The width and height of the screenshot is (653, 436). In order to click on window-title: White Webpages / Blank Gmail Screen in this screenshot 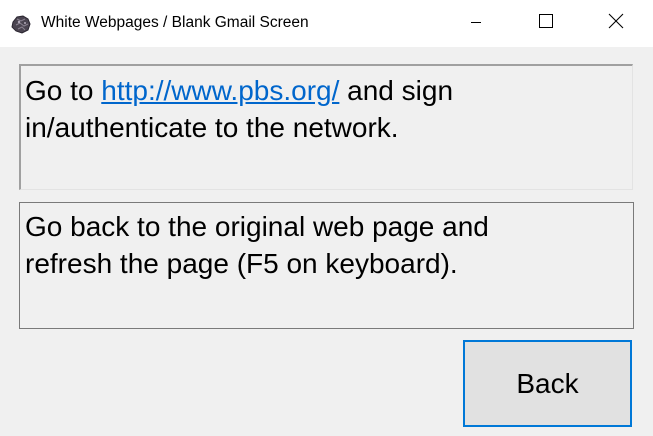, I will do `click(175, 22)`.